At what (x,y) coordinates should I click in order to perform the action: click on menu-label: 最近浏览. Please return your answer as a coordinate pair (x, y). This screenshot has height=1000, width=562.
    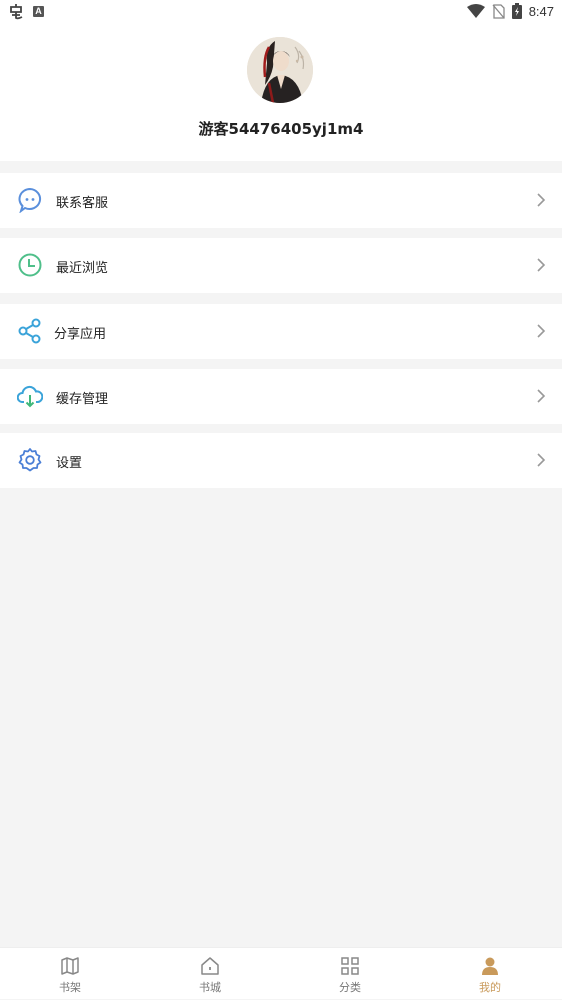
    Looking at the image, I should click on (82, 268).